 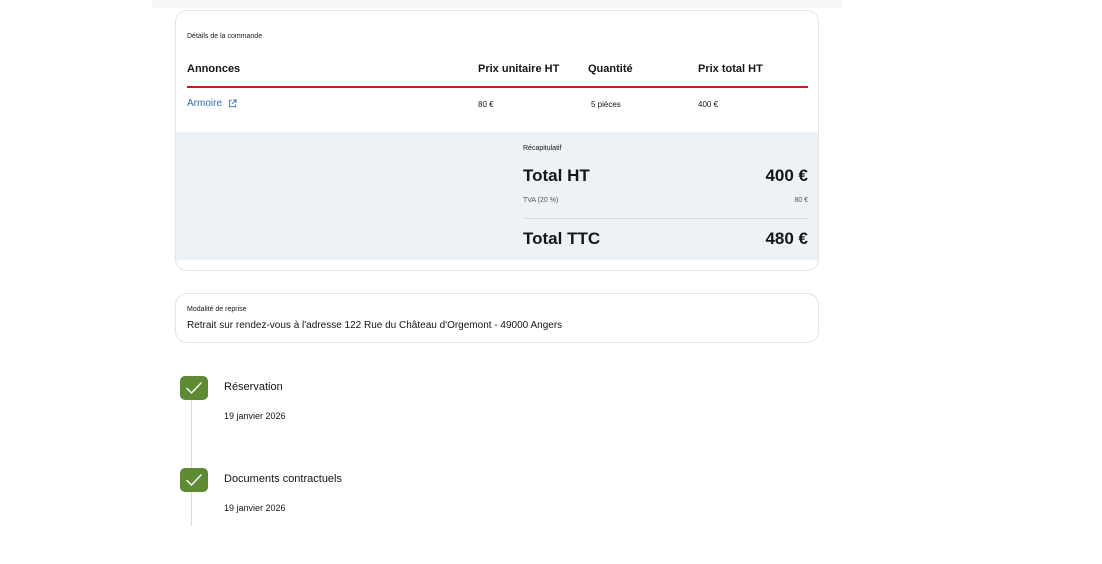 What do you see at coordinates (232, 103) in the screenshot?
I see `external-link-icon` at bounding box center [232, 103].